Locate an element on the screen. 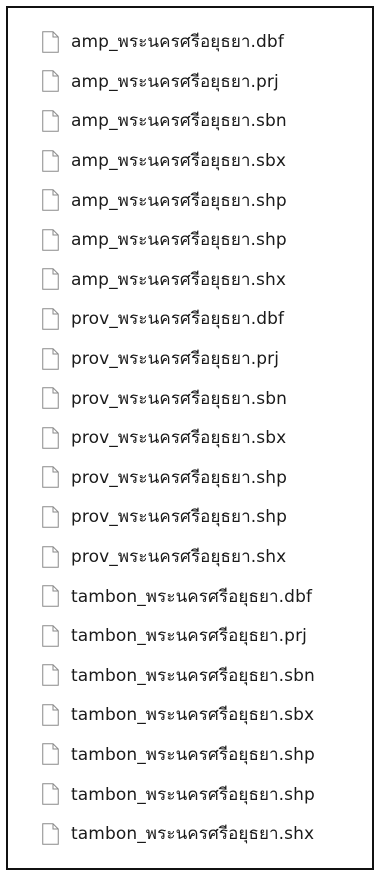 The width and height of the screenshot is (382, 878). file-name: tambon_พระนครศรีอยุธยา.prj is located at coordinates (189, 636).